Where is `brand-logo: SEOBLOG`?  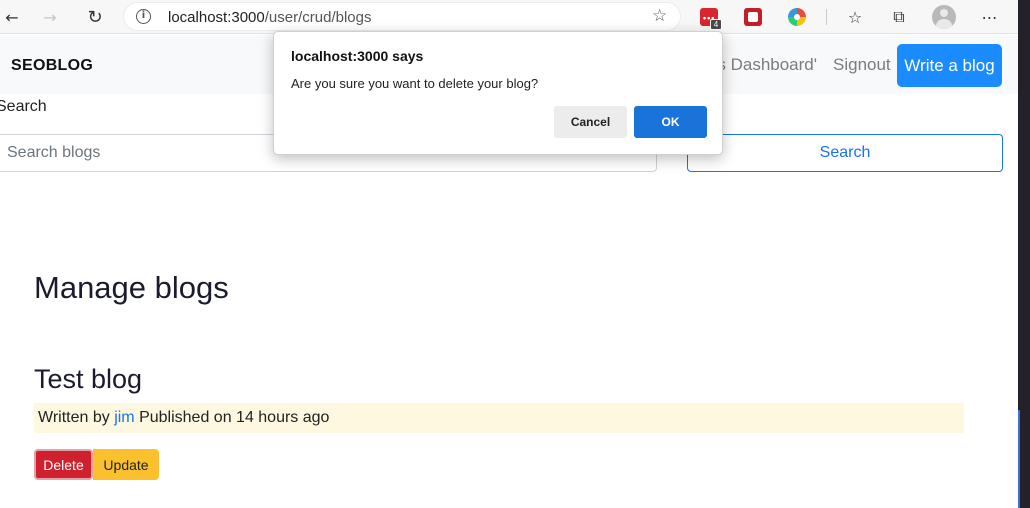
brand-logo: SEOBLOG is located at coordinates (52, 66).